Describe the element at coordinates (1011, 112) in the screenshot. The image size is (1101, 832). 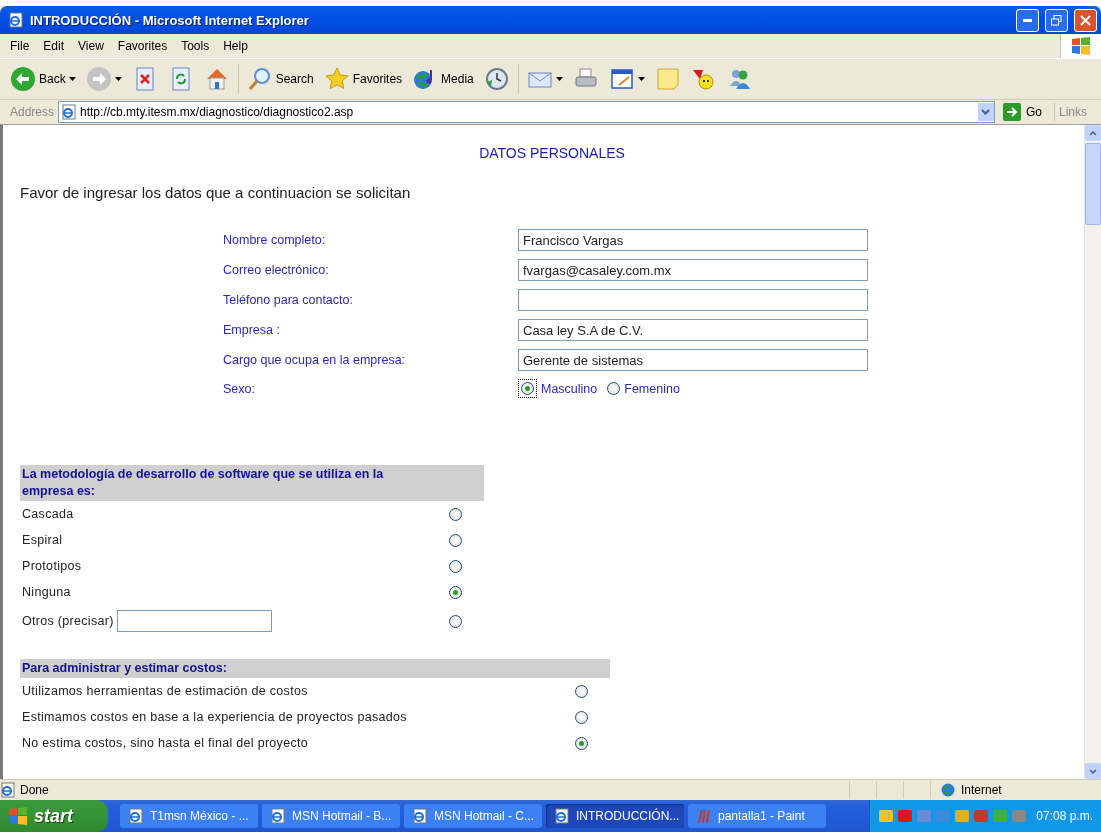
I see `arrow-right-icon` at that location.